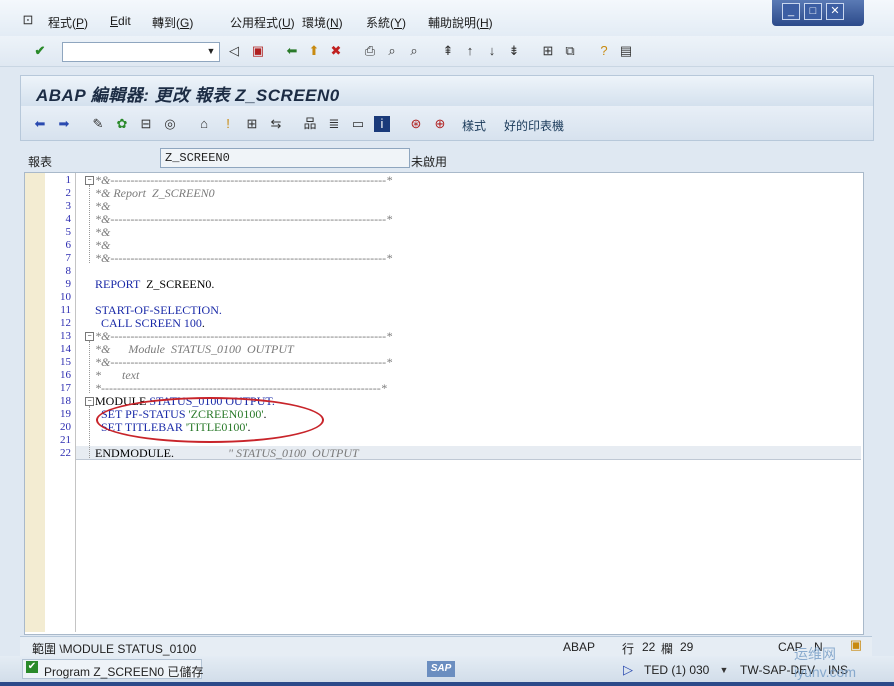  What do you see at coordinates (154, 284) in the screenshot?
I see `code-line: REPORT Z_SCREEN0.` at bounding box center [154, 284].